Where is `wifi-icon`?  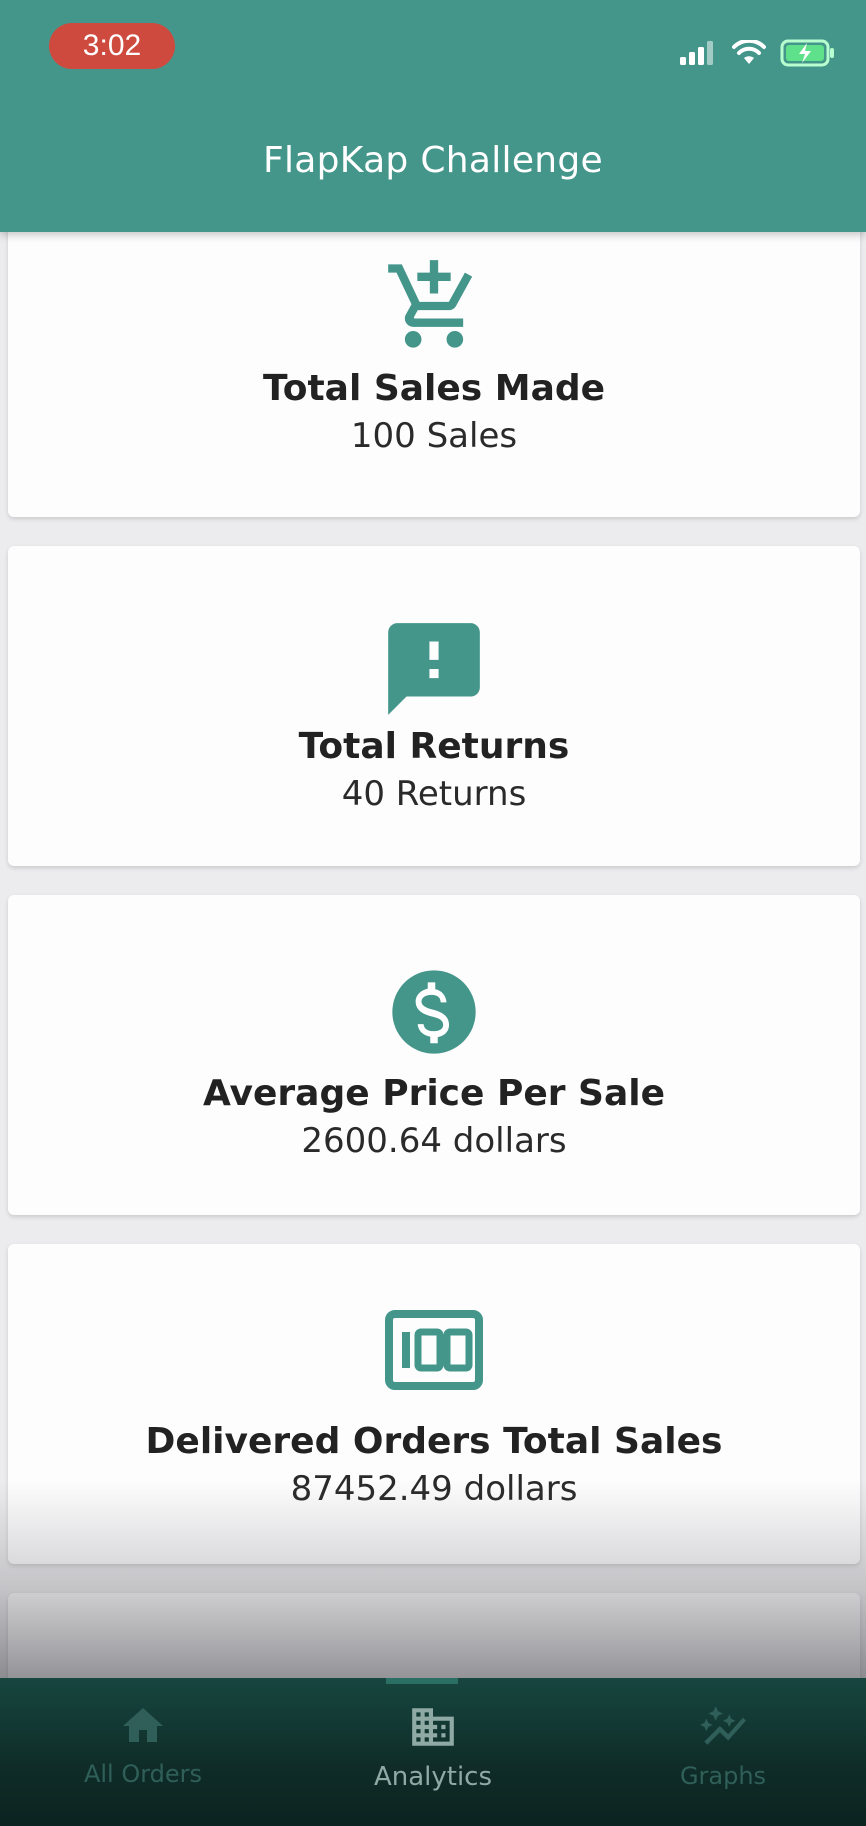
wifi-icon is located at coordinates (749, 52).